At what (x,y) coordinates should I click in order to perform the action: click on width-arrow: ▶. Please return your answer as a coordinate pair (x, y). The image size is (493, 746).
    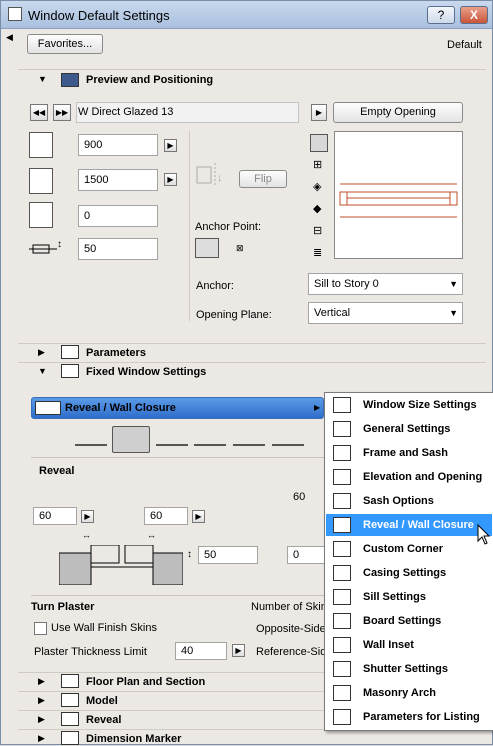
    Looking at the image, I should click on (170, 145).